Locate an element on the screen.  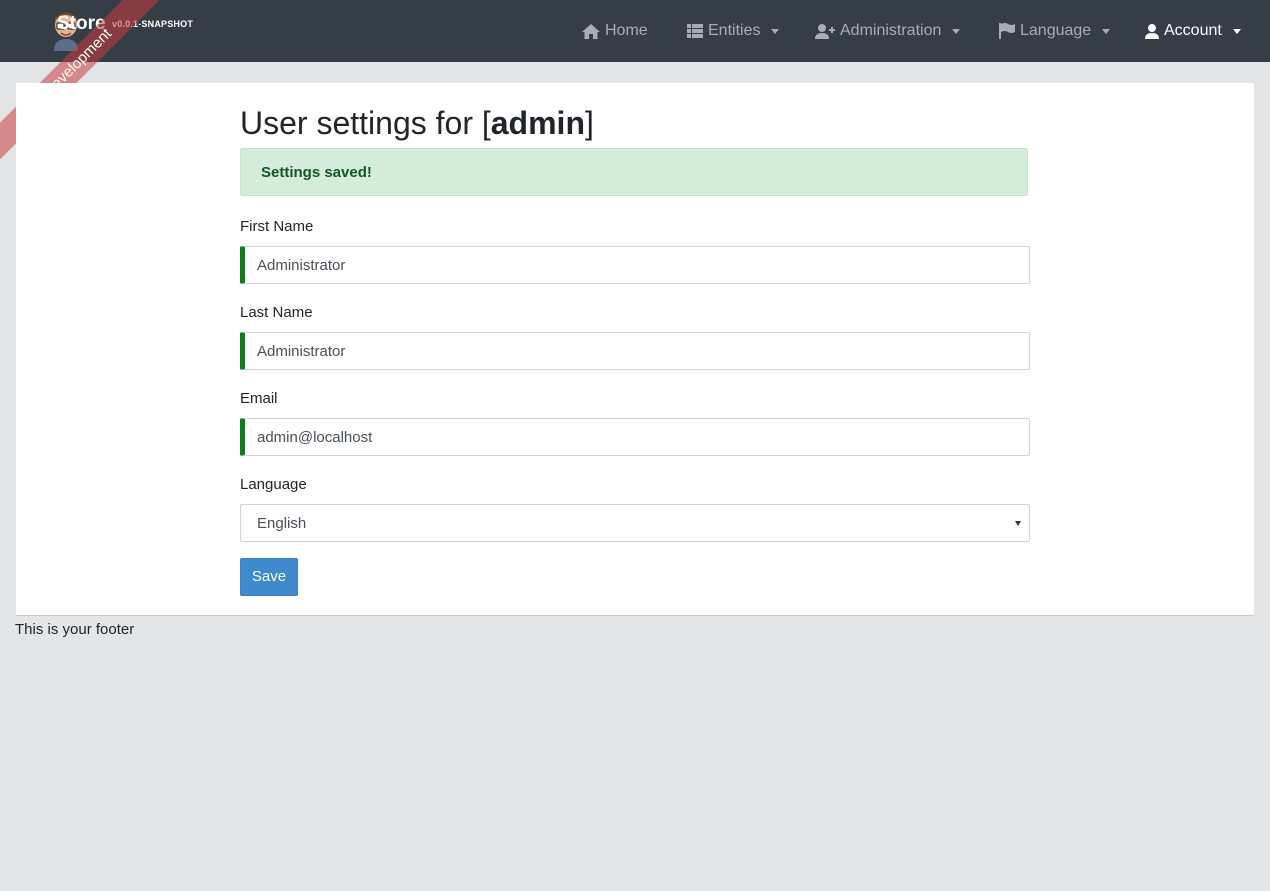
nav-entities: Entities is located at coordinates (733, 31).